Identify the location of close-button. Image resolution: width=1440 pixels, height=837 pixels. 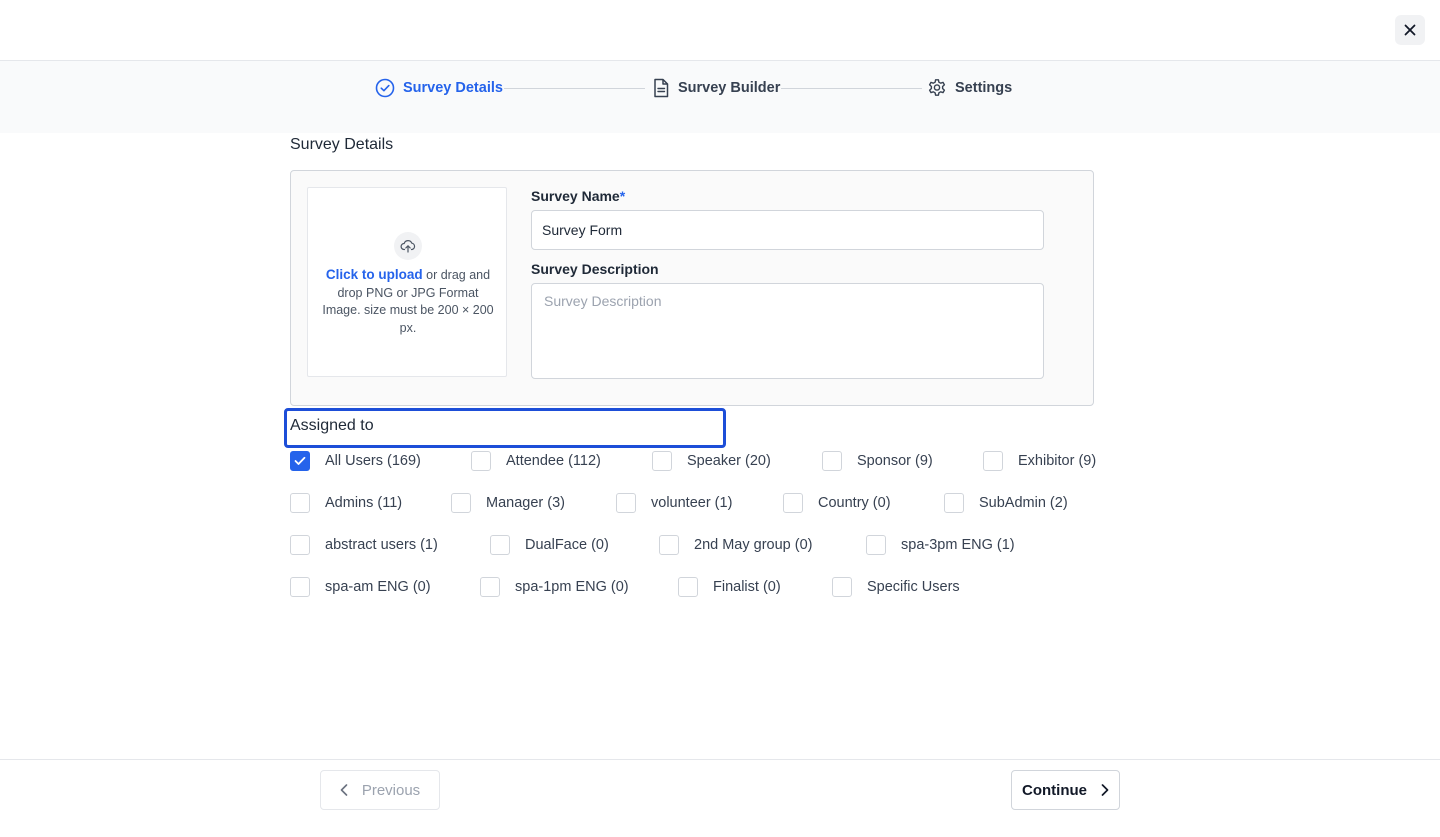
(1410, 30).